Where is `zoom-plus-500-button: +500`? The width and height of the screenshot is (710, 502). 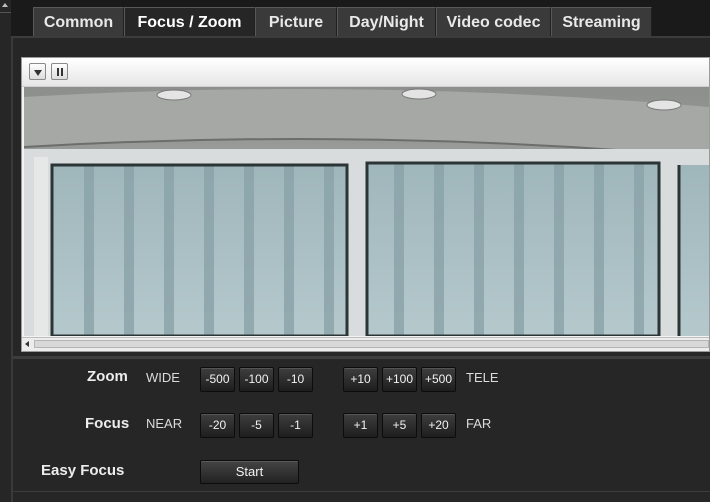 zoom-plus-500-button: +500 is located at coordinates (438, 379).